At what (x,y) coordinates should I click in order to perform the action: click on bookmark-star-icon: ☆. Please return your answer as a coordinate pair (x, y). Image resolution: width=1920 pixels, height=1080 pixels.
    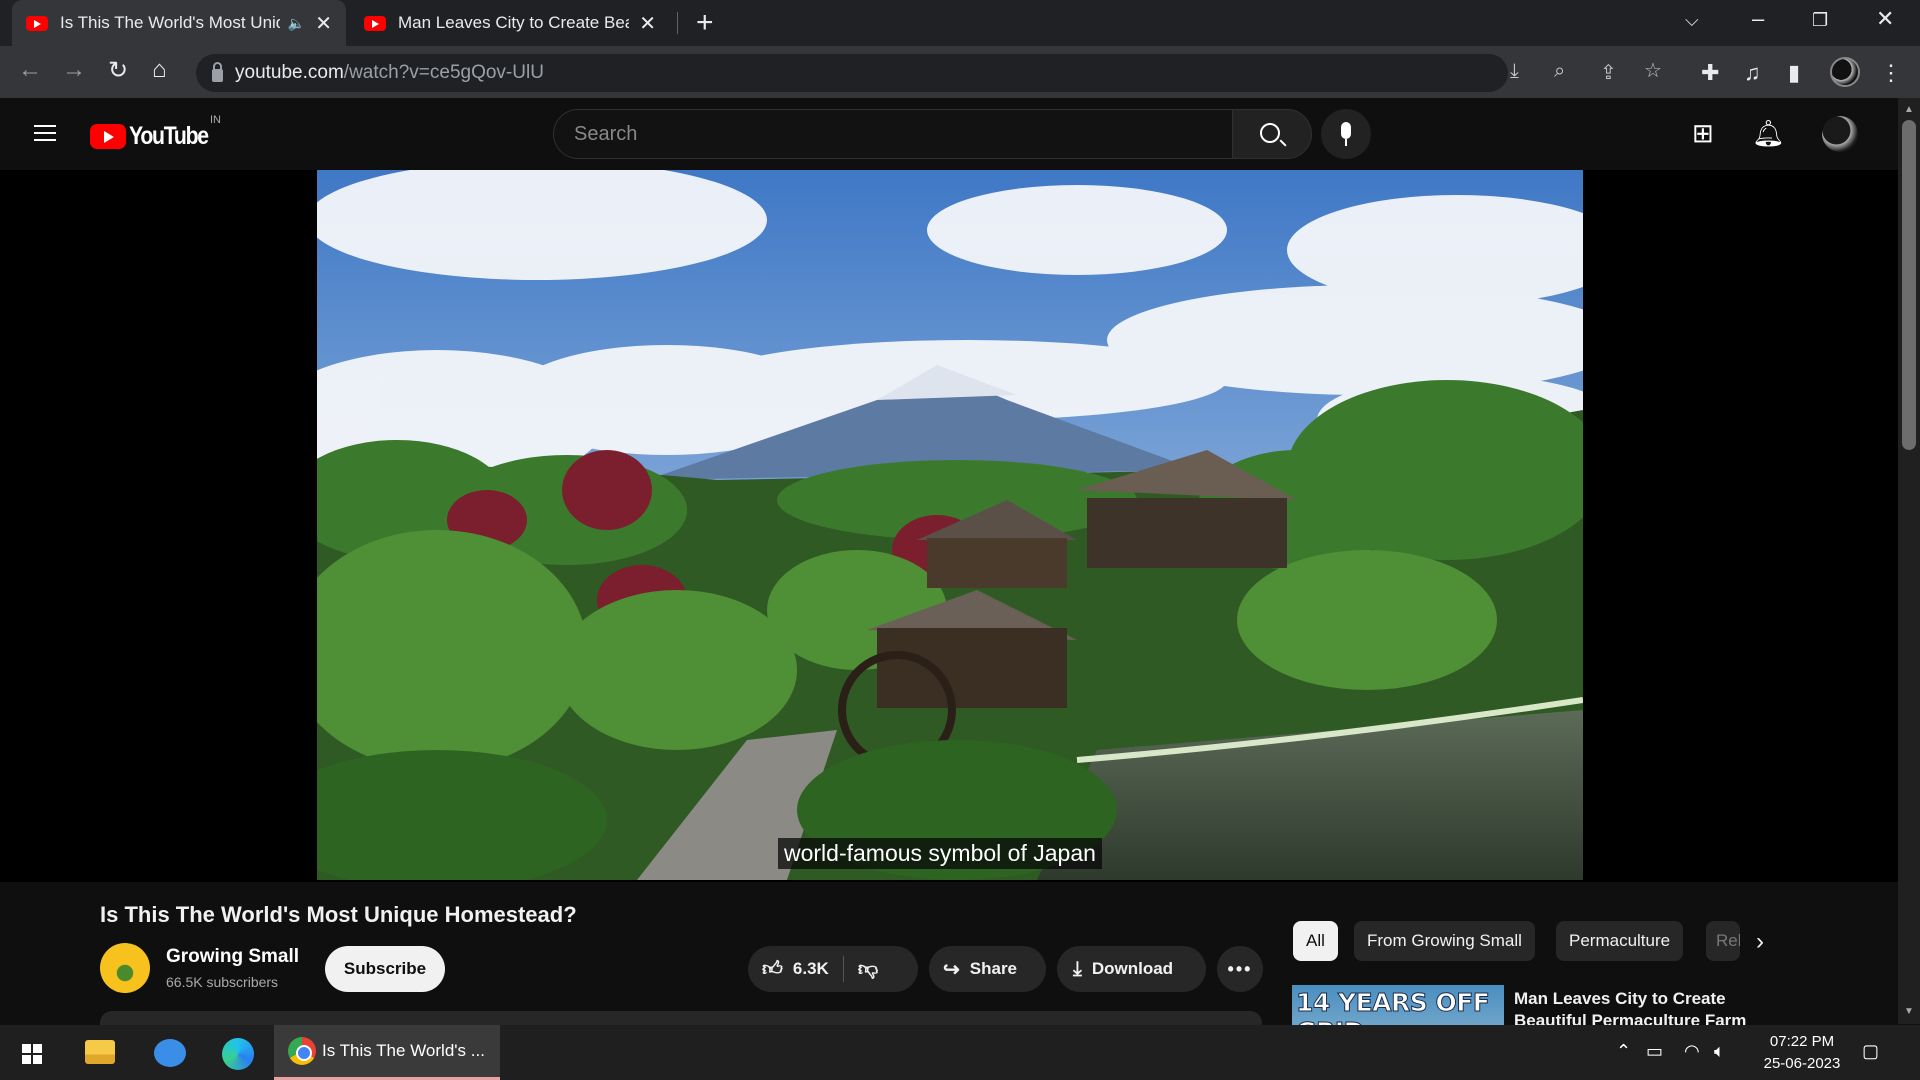
    Looking at the image, I should click on (1653, 70).